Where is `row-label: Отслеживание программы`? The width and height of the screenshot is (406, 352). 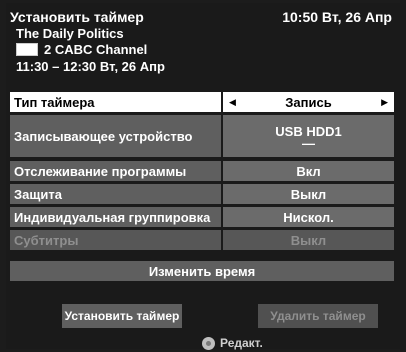
row-label: Отслеживание программы is located at coordinates (115, 171).